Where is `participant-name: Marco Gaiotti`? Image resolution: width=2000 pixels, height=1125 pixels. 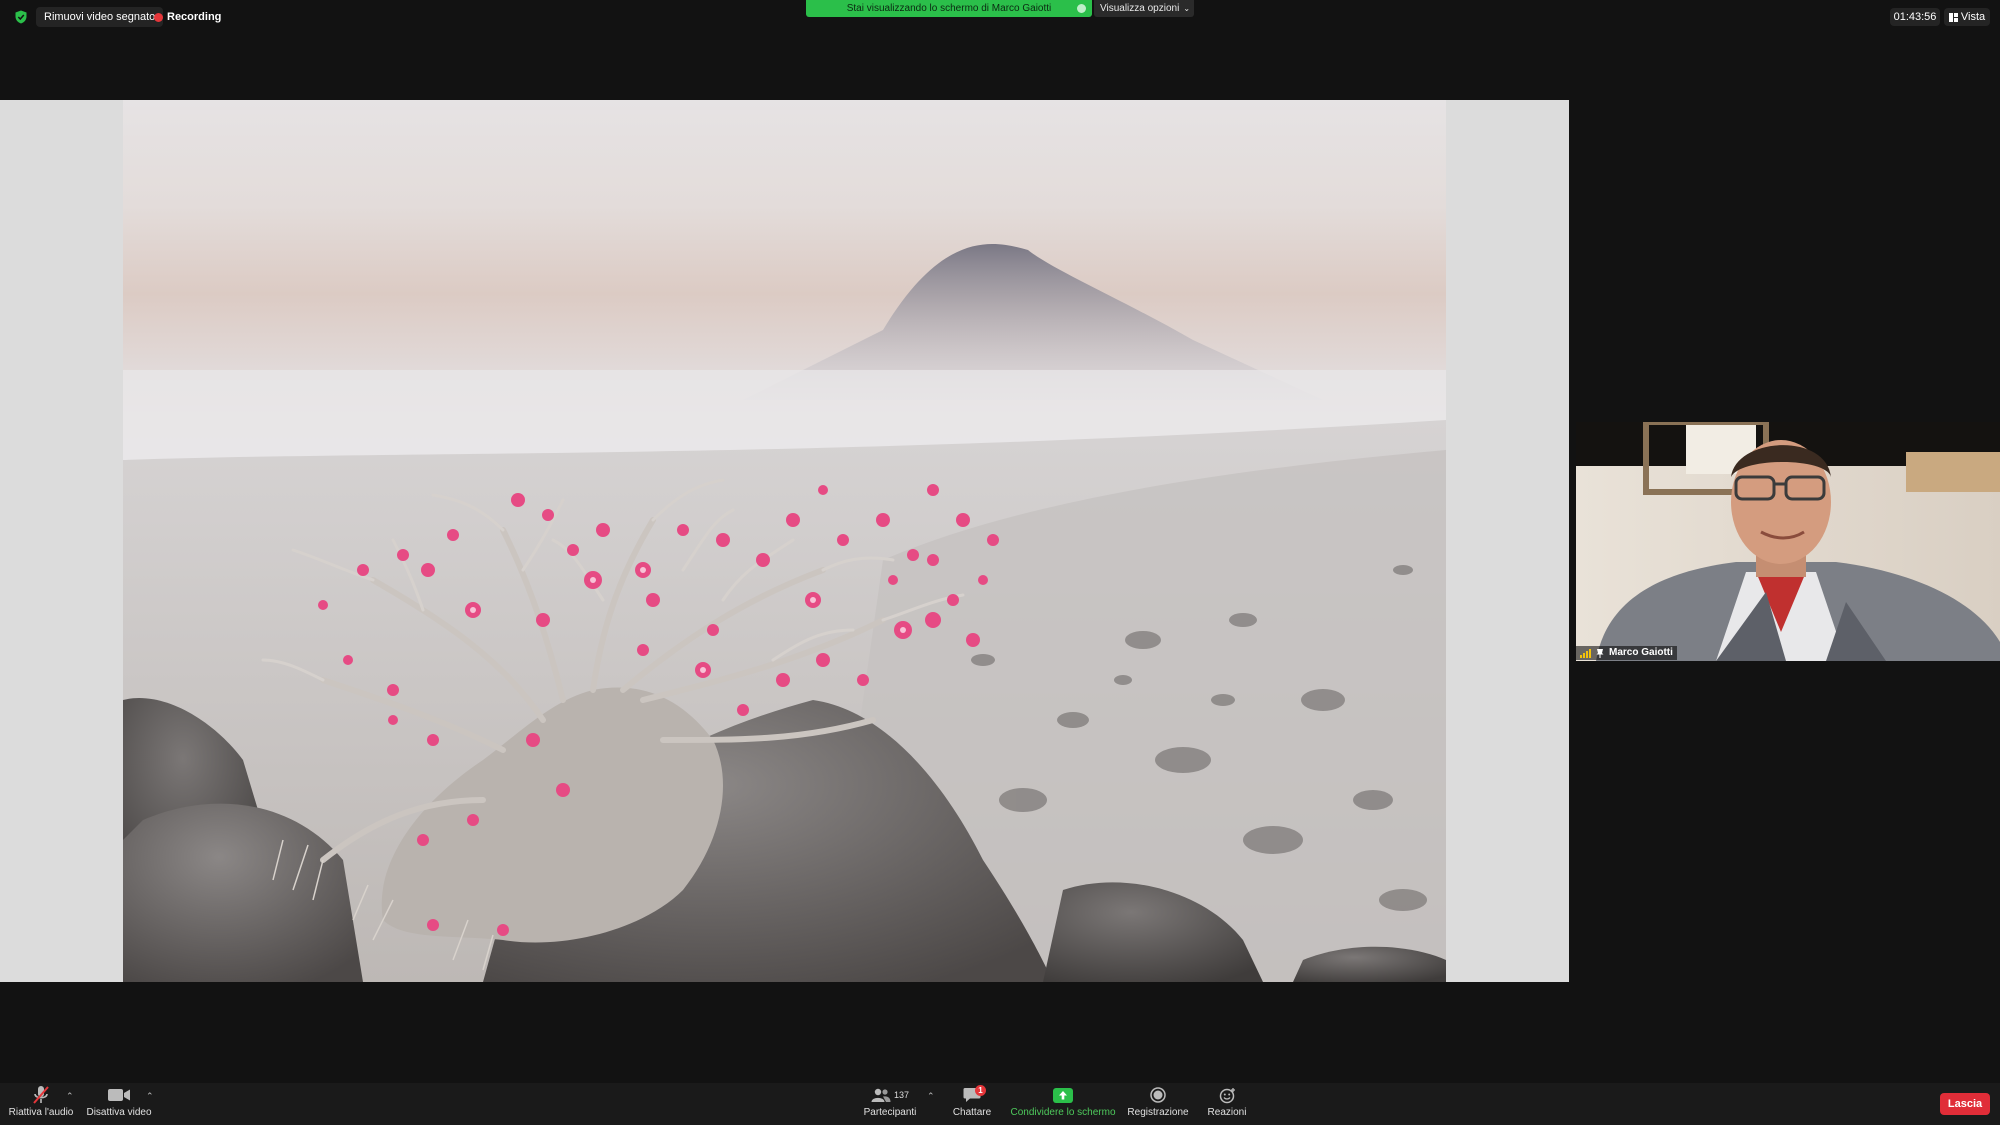
participant-name: Marco Gaiotti is located at coordinates (1641, 652).